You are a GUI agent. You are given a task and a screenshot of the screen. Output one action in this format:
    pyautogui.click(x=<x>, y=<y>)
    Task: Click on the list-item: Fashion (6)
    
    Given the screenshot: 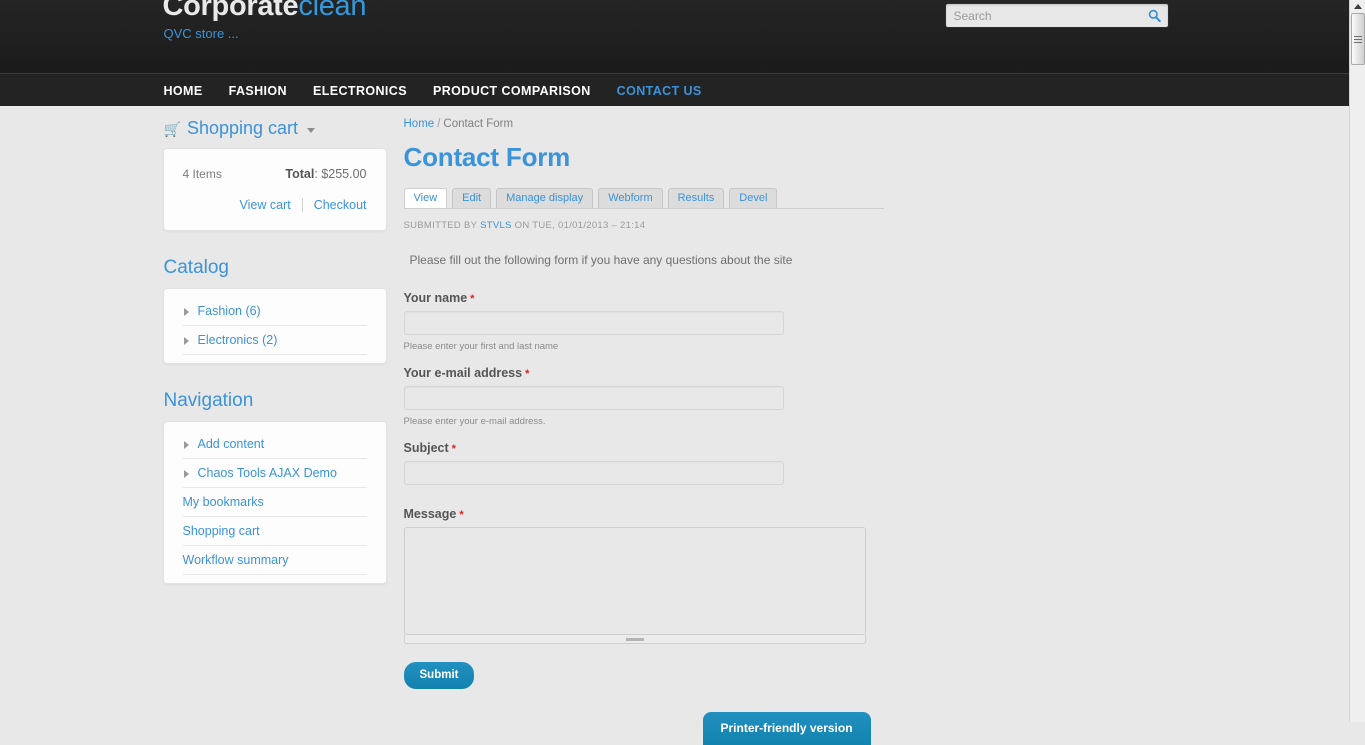 What is the action you would take?
    pyautogui.click(x=274, y=311)
    